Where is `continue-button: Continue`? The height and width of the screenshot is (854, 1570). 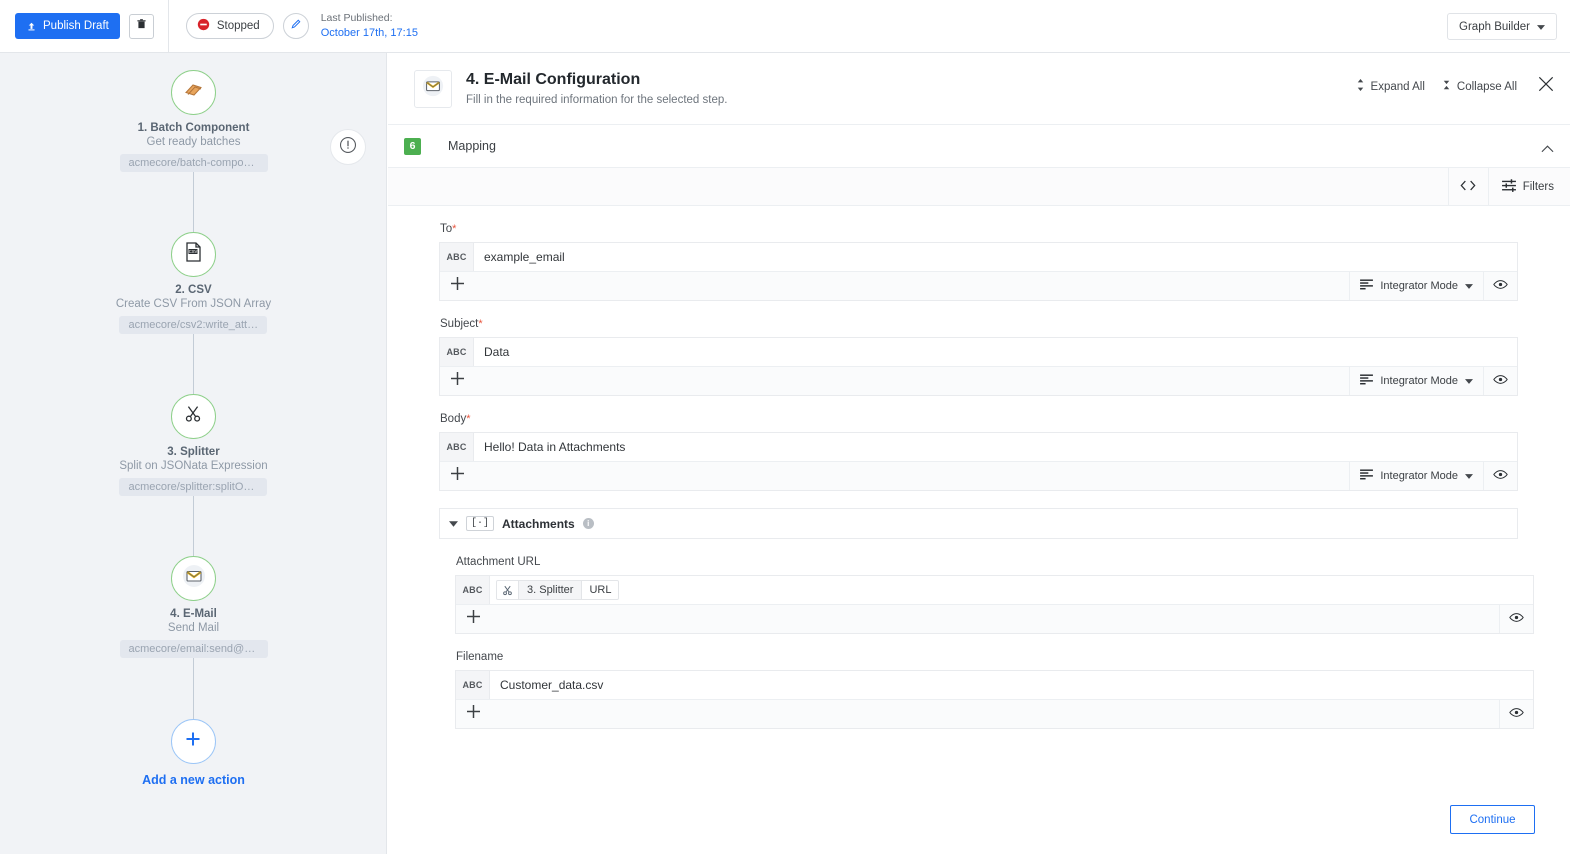
continue-button: Continue is located at coordinates (1492, 819).